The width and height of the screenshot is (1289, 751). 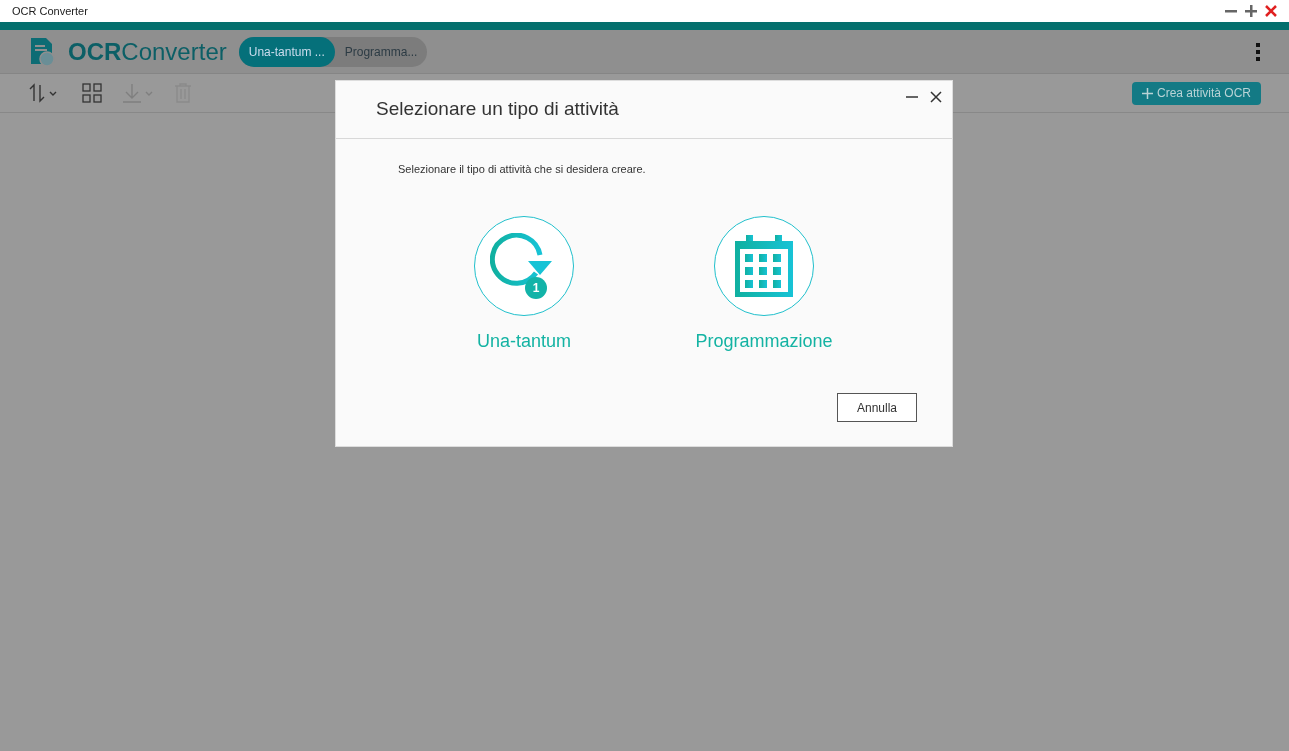 I want to click on app-title: Converter, so click(x=174, y=51).